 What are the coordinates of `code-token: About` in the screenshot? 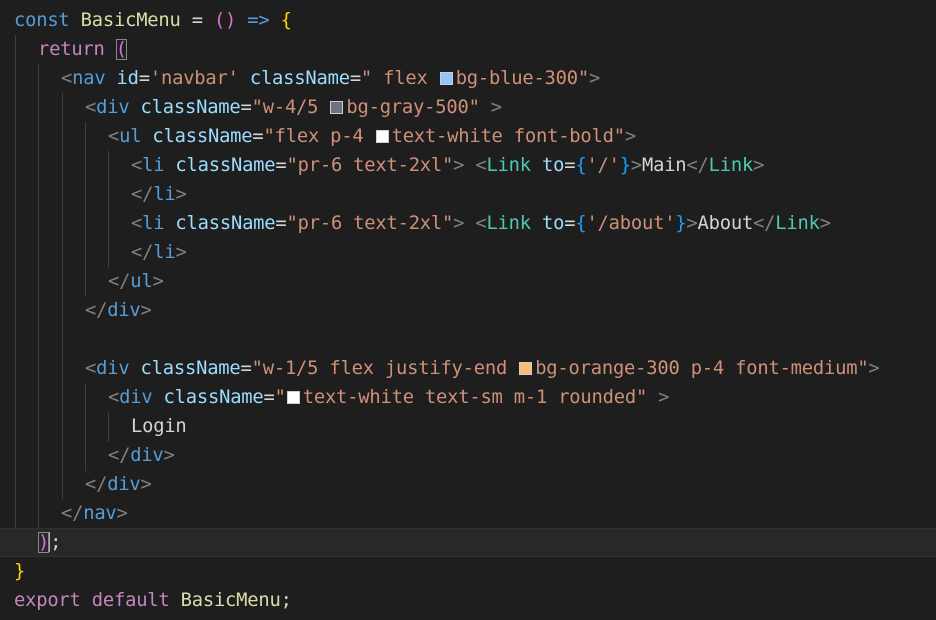 It's located at (725, 223).